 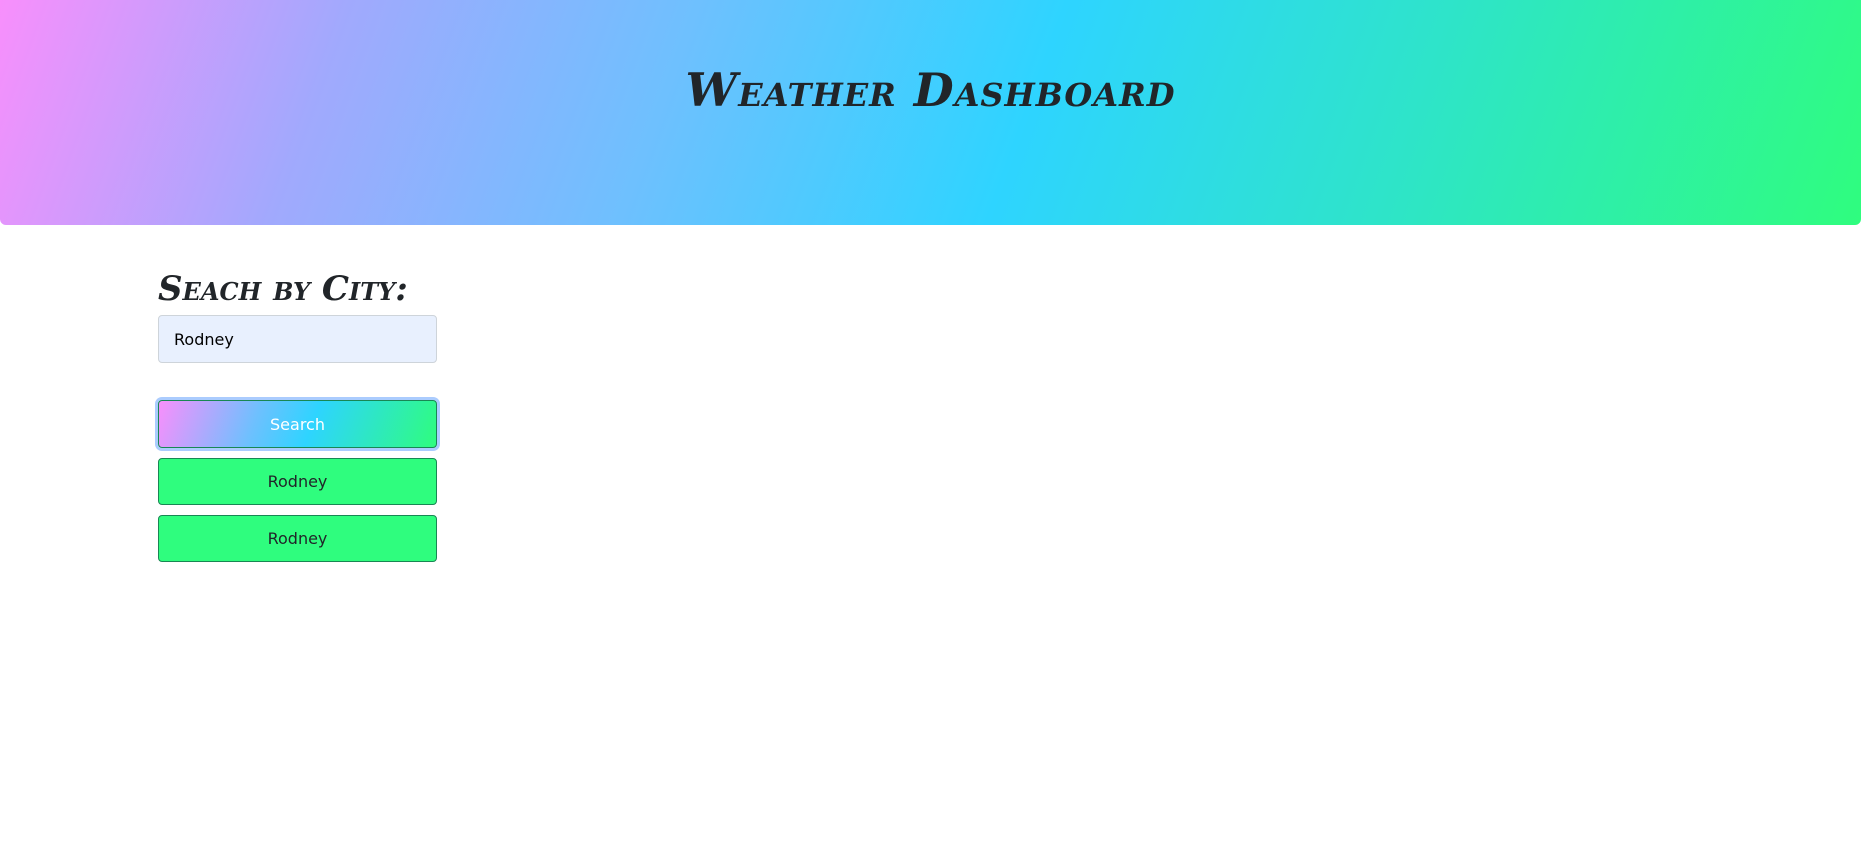 I want to click on search-history-list: Rodney Rodney, so click(x=298, y=510).